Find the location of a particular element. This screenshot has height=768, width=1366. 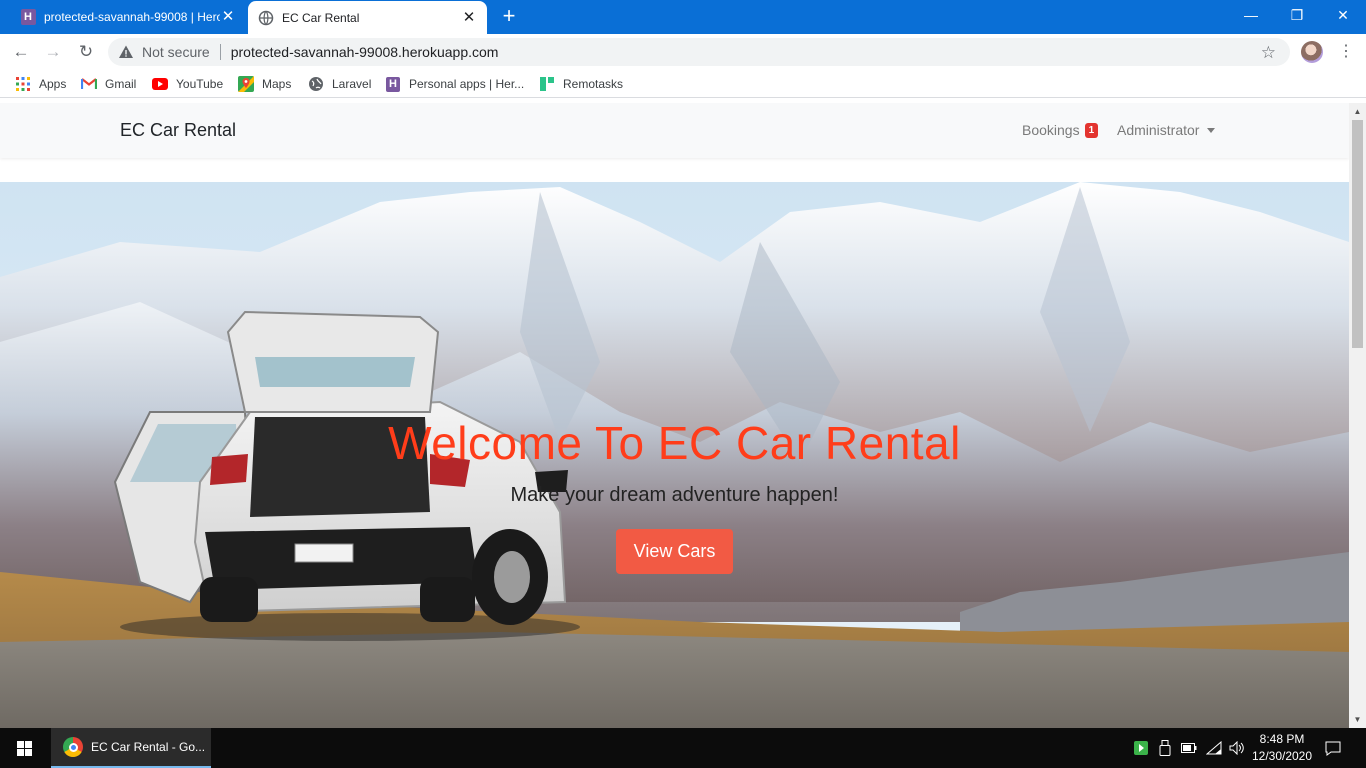

forward-icon: → is located at coordinates (53, 52).